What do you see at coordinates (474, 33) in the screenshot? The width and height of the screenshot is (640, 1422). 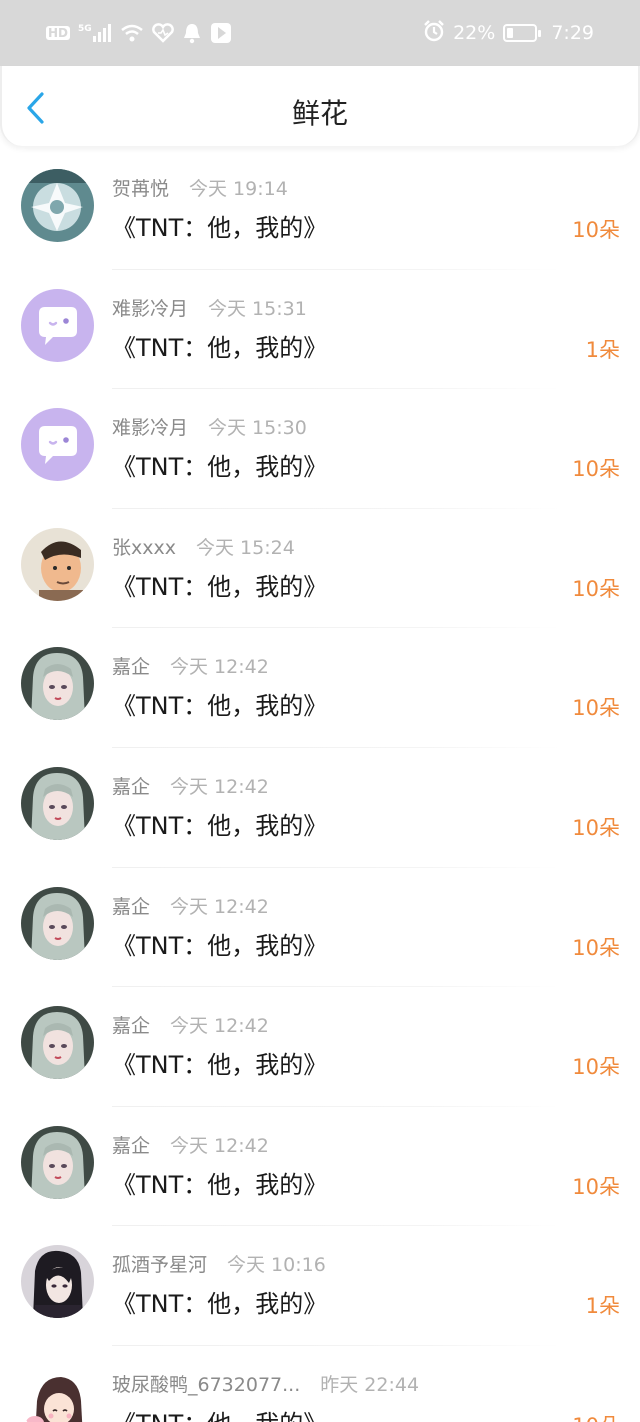 I see `battery-percent: 22%` at bounding box center [474, 33].